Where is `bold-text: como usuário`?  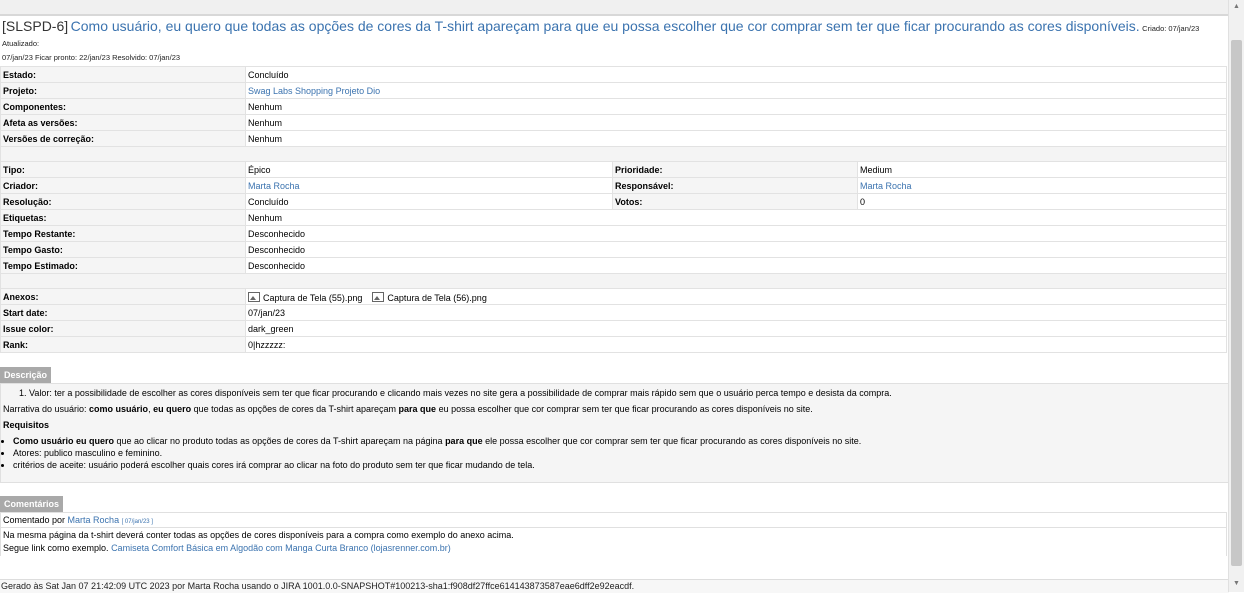
bold-text: como usuário is located at coordinates (119, 409).